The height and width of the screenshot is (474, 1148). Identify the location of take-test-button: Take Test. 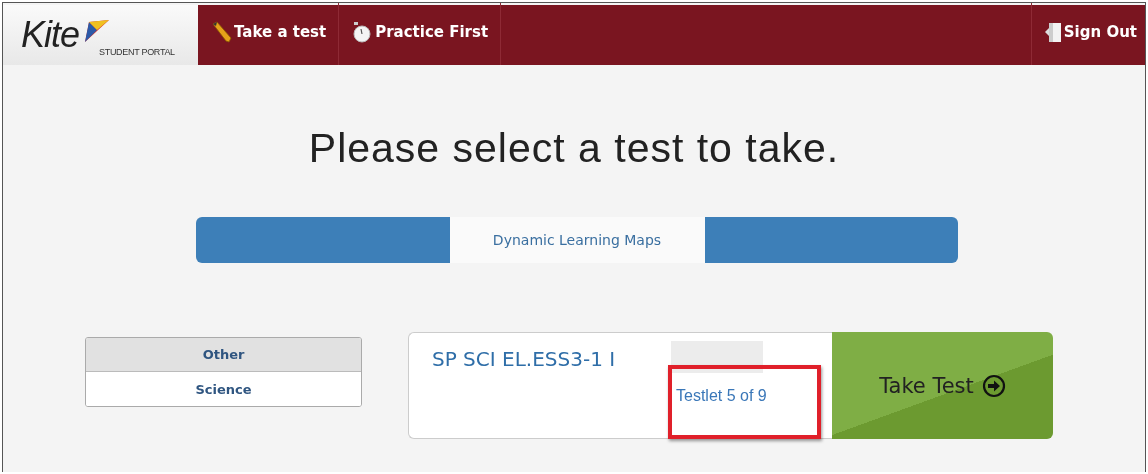
(942, 385).